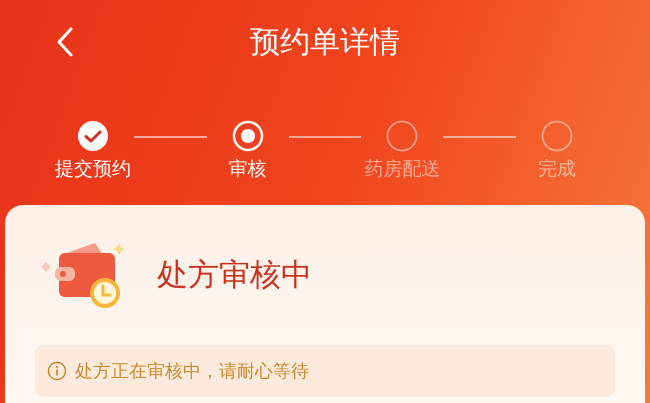 The image size is (650, 403). I want to click on page-title: 预约单详情, so click(325, 43).